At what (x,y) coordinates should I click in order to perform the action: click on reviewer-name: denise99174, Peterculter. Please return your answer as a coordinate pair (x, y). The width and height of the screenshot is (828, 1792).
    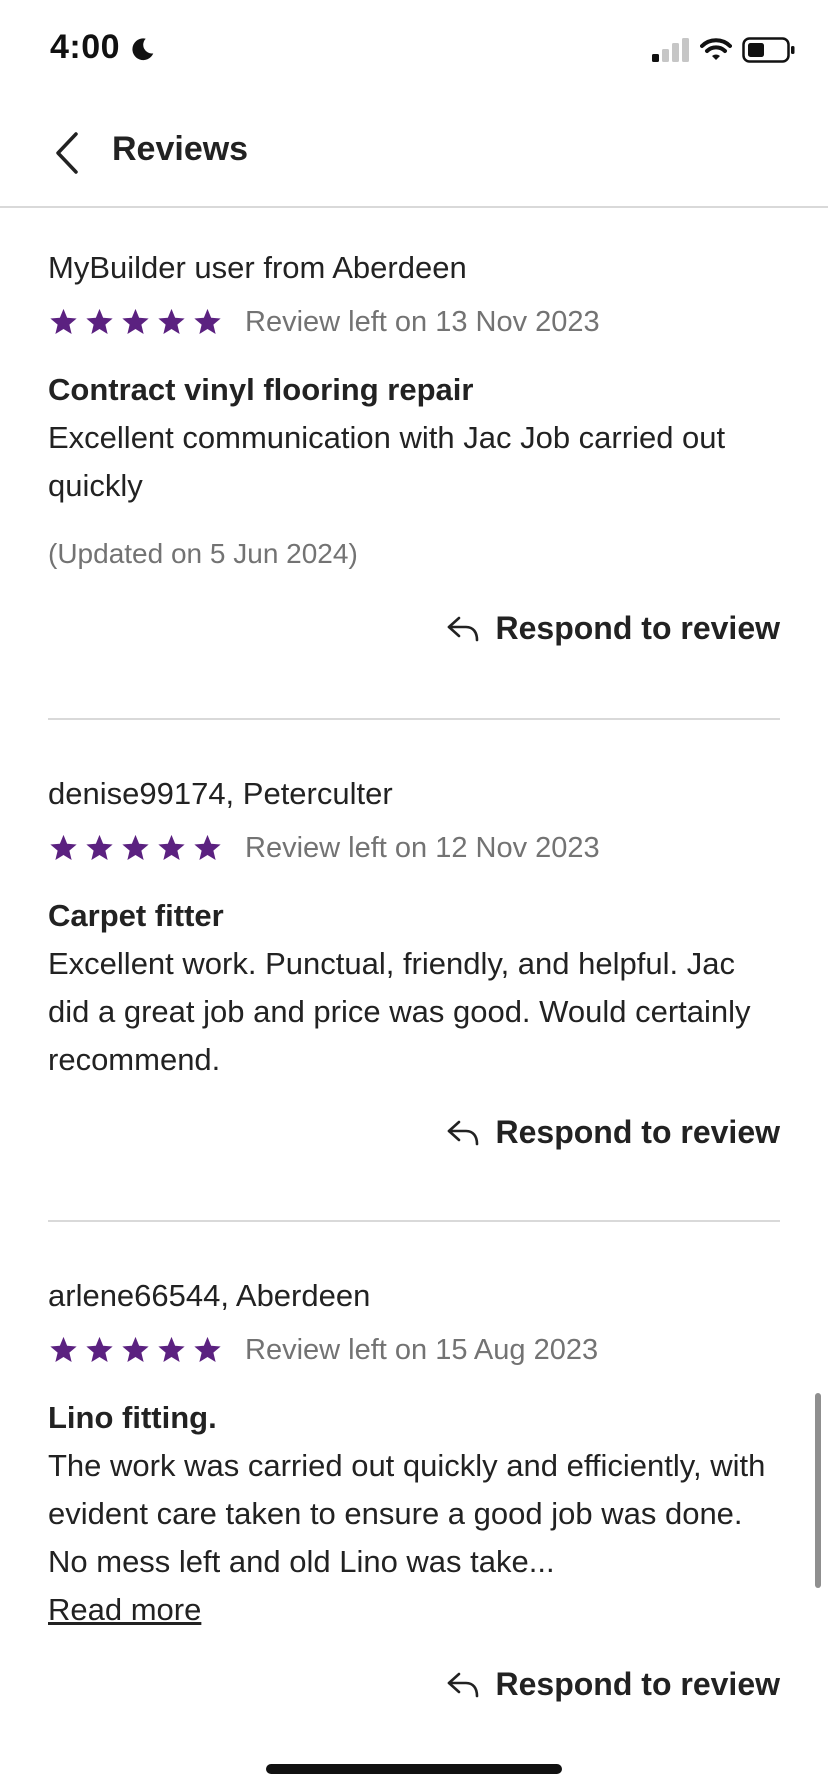
    Looking at the image, I should click on (220, 793).